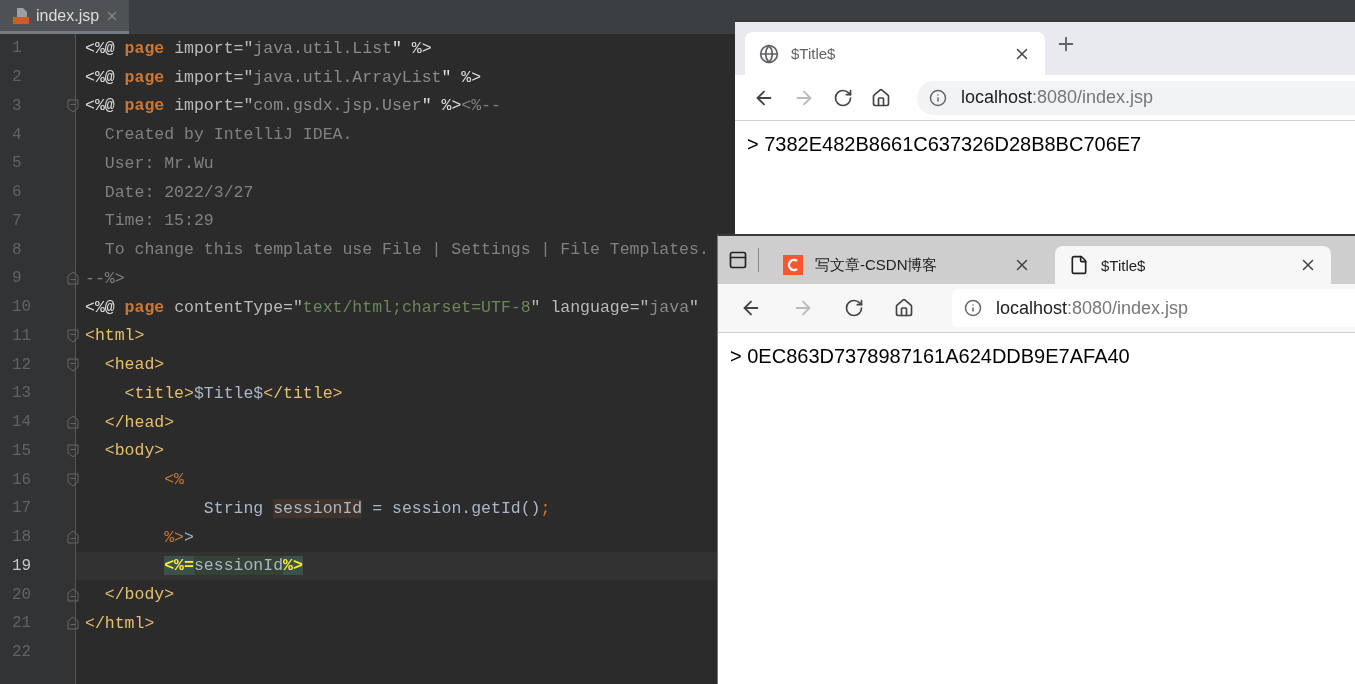  What do you see at coordinates (158, 163) in the screenshot?
I see `code-line: User: Mr.Wu` at bounding box center [158, 163].